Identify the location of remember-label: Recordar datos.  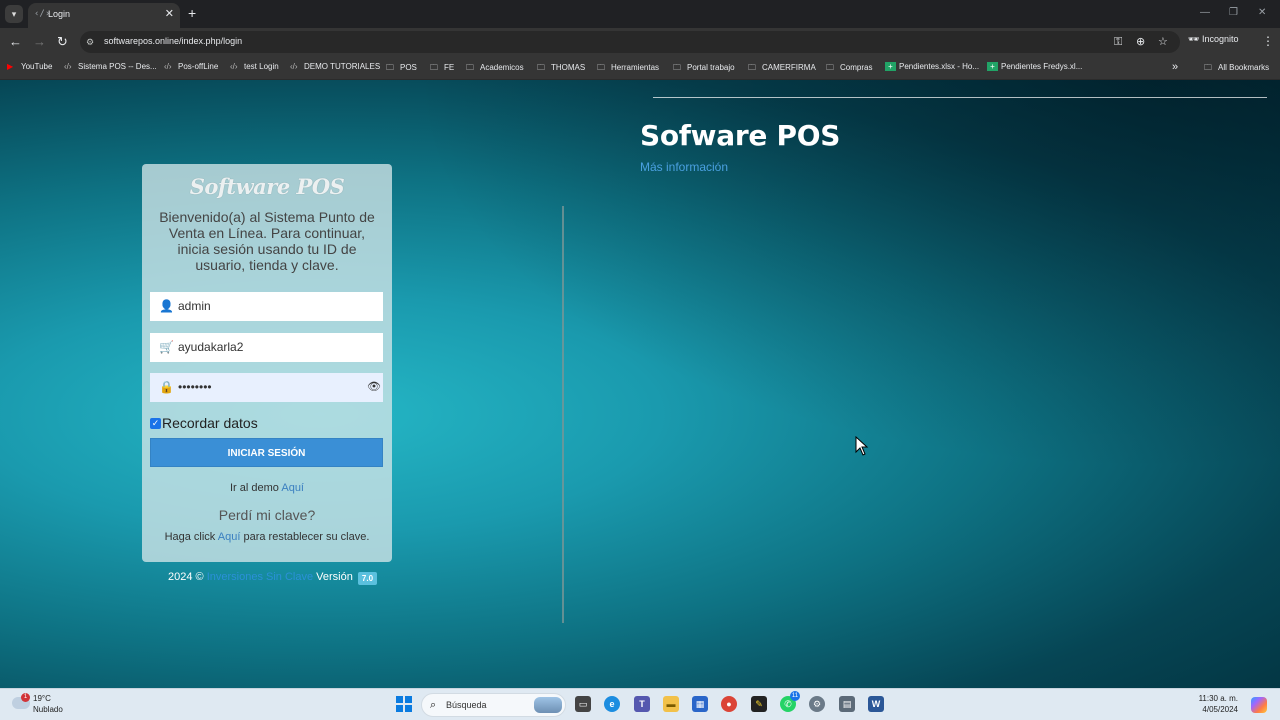
(210, 423).